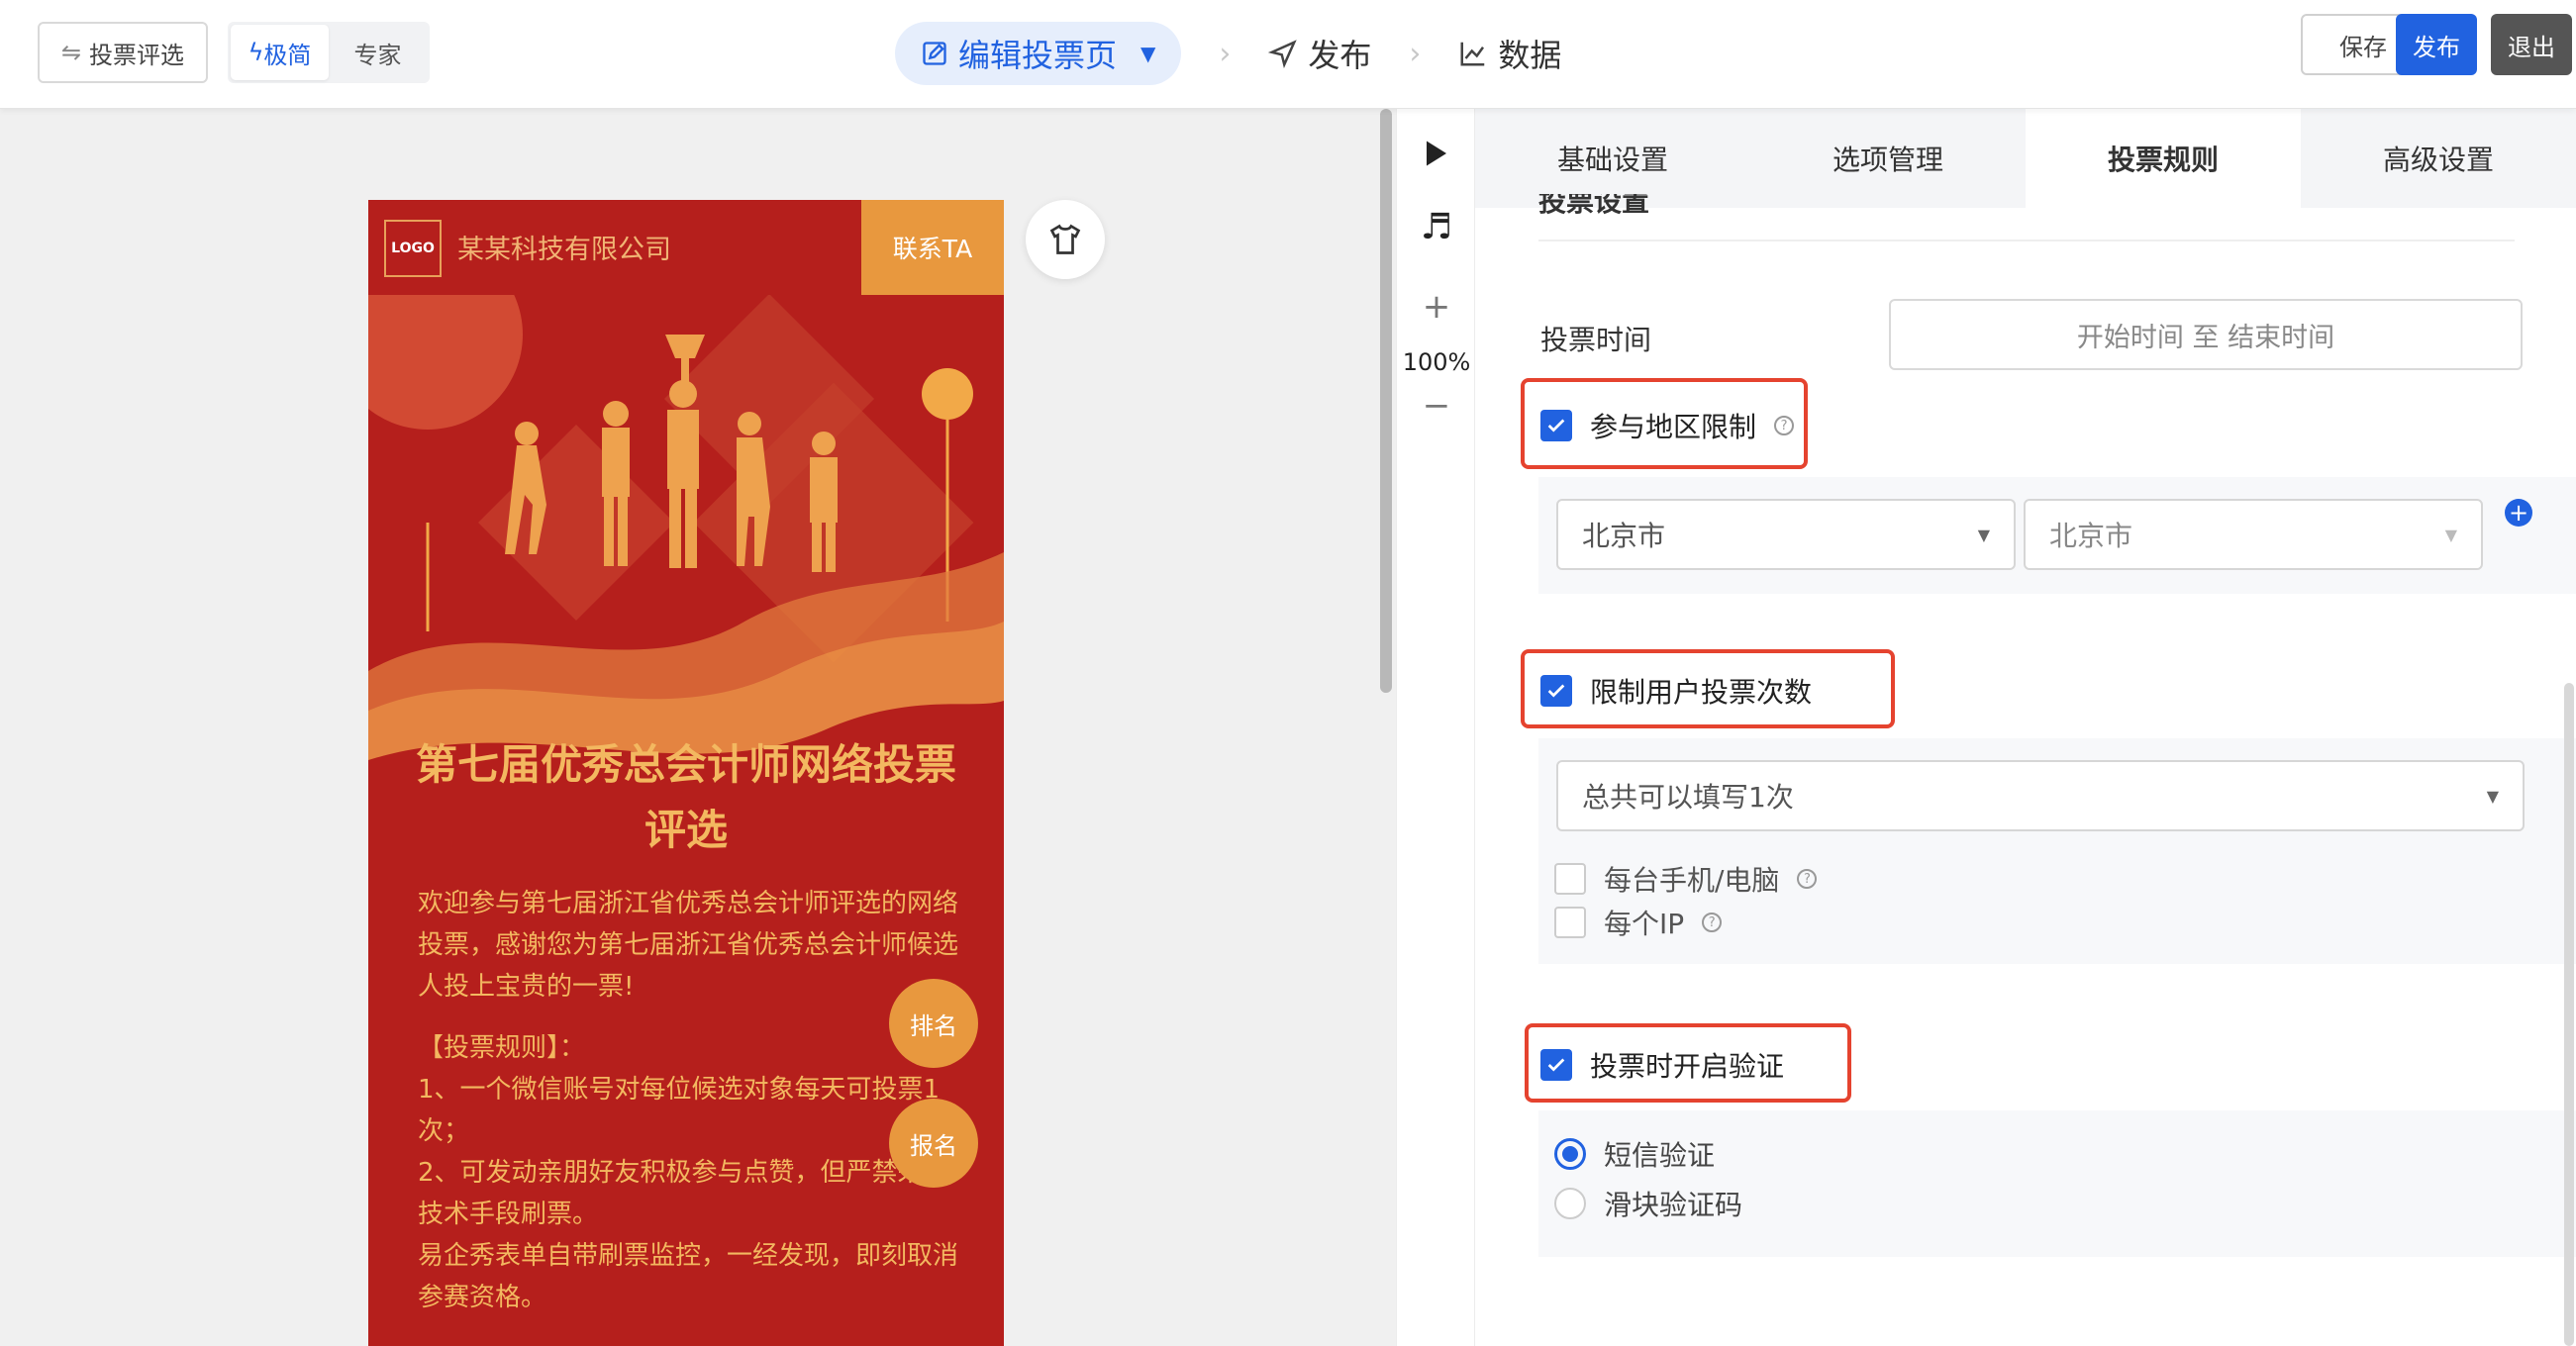 This screenshot has width=2576, height=1346. Describe the element at coordinates (1645, 924) in the screenshot. I see `per-ip-label: 每个IP` at that location.